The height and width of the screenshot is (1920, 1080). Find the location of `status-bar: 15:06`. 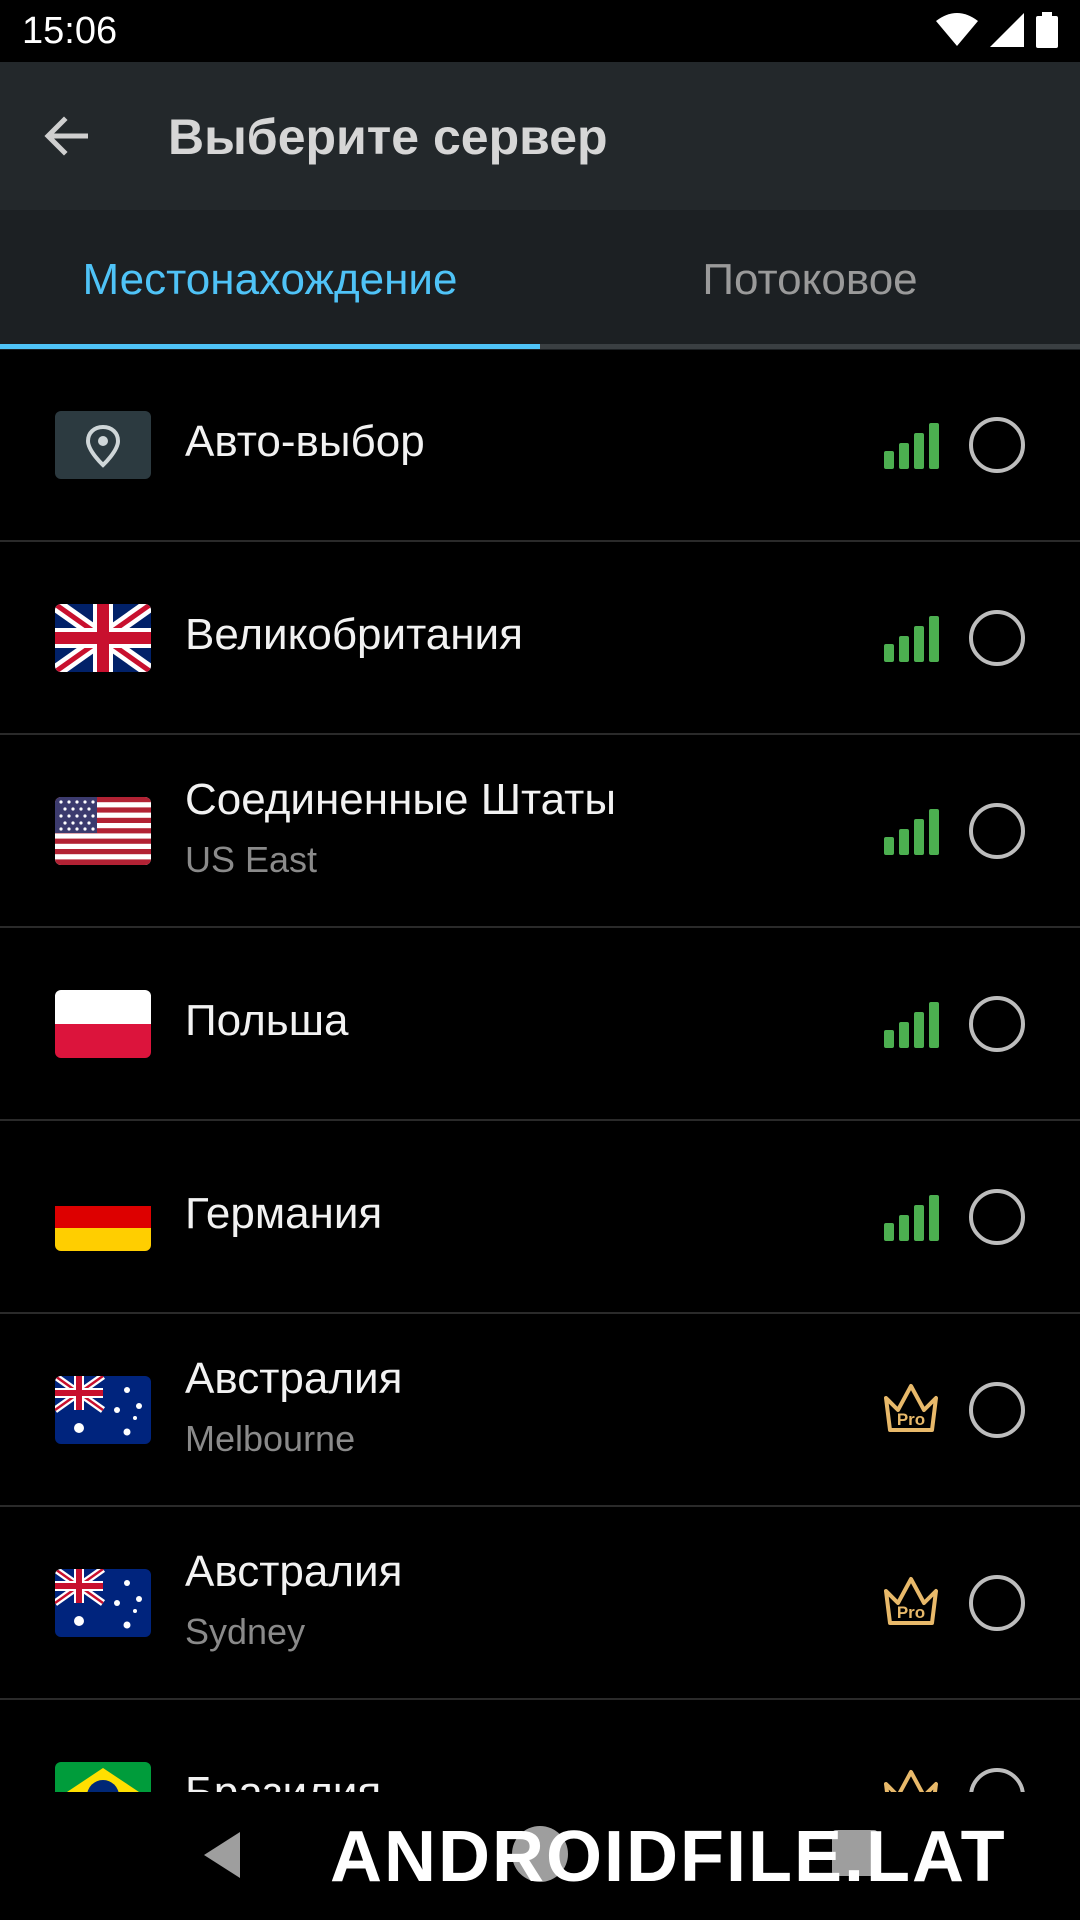

status-bar: 15:06 is located at coordinates (540, 31).